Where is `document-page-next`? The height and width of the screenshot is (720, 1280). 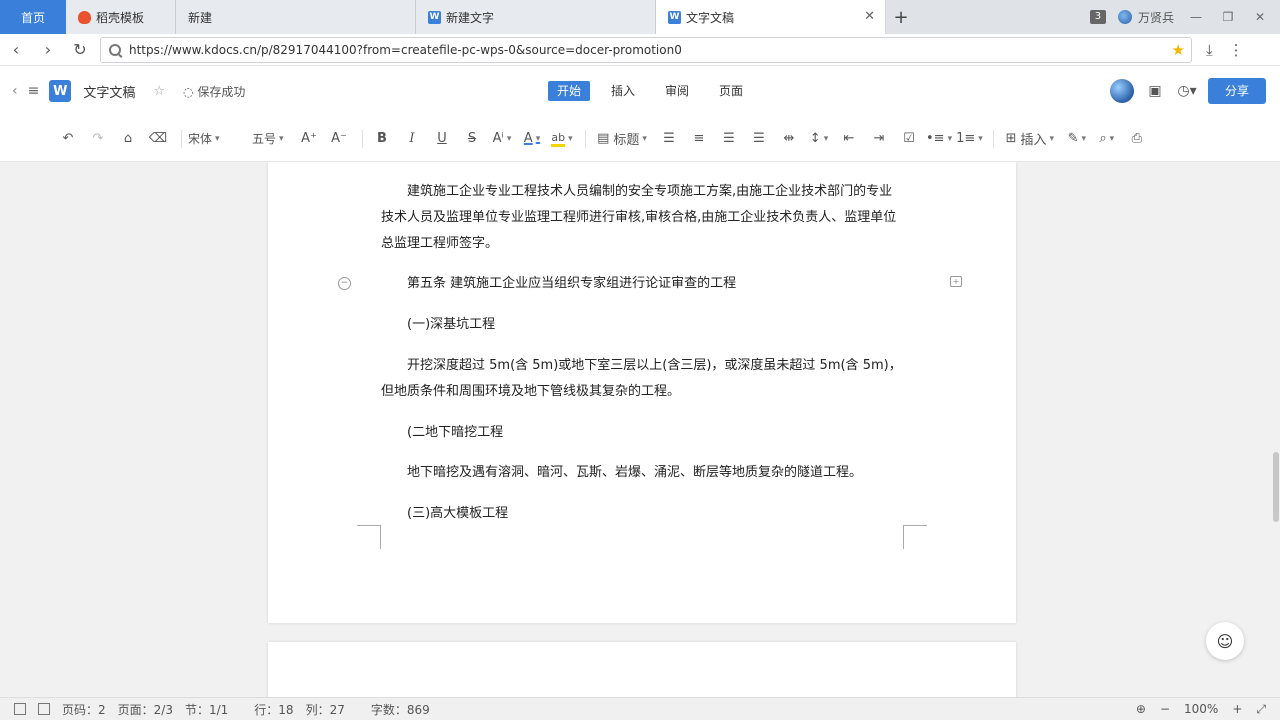
document-page-next is located at coordinates (642, 669).